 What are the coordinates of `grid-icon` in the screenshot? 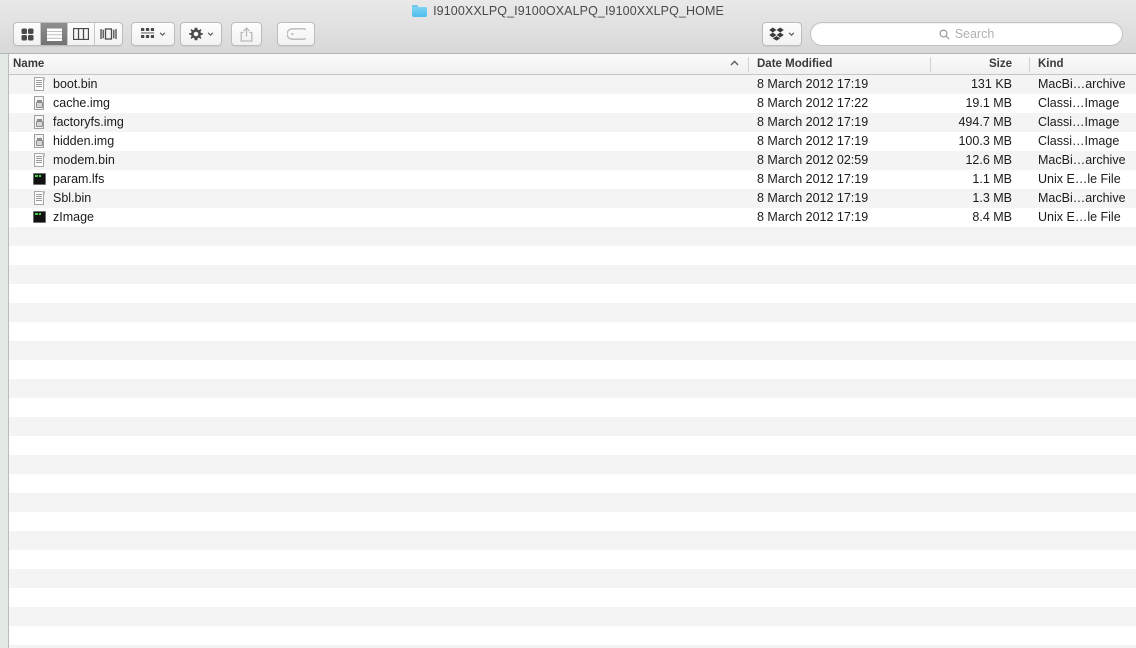 It's located at (27, 34).